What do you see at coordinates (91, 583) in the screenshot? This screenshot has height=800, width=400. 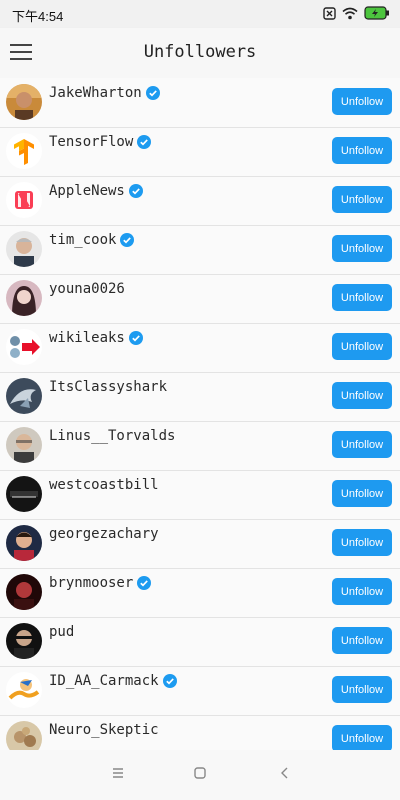 I see `username: brynmooser` at bounding box center [91, 583].